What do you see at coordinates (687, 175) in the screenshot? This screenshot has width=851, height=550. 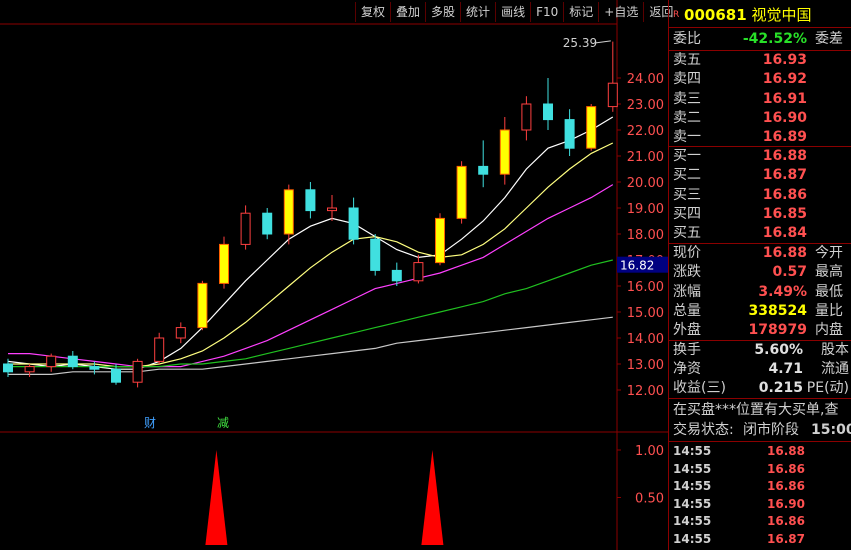 I see `bid-label: 买二` at bounding box center [687, 175].